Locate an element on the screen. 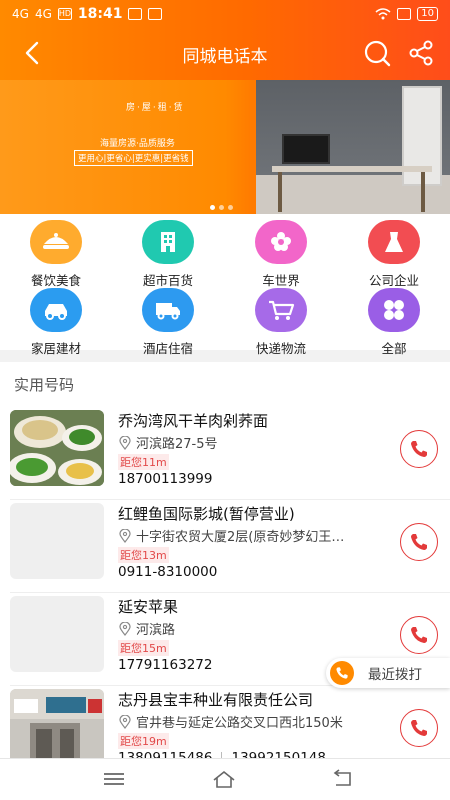 The width and height of the screenshot is (450, 800). listing-address: 河滨路27-5号 is located at coordinates (168, 442).